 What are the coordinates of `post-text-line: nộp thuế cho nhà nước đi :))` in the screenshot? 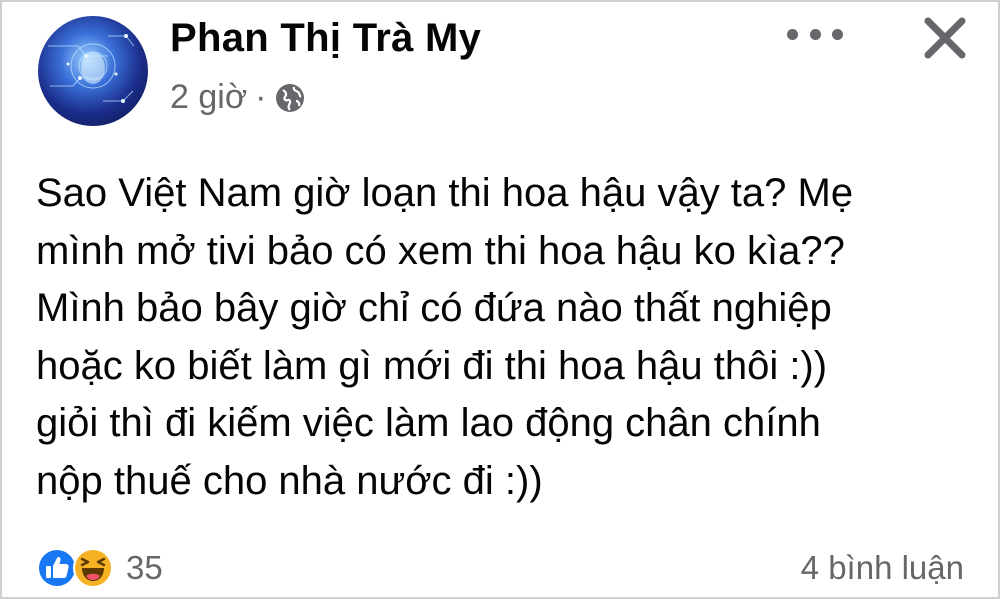 It's located at (289, 480).